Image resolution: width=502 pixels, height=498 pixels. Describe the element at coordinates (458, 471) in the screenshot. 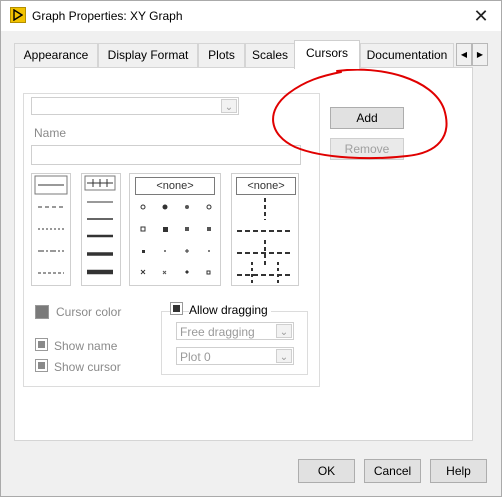

I see `help-button: Help` at that location.